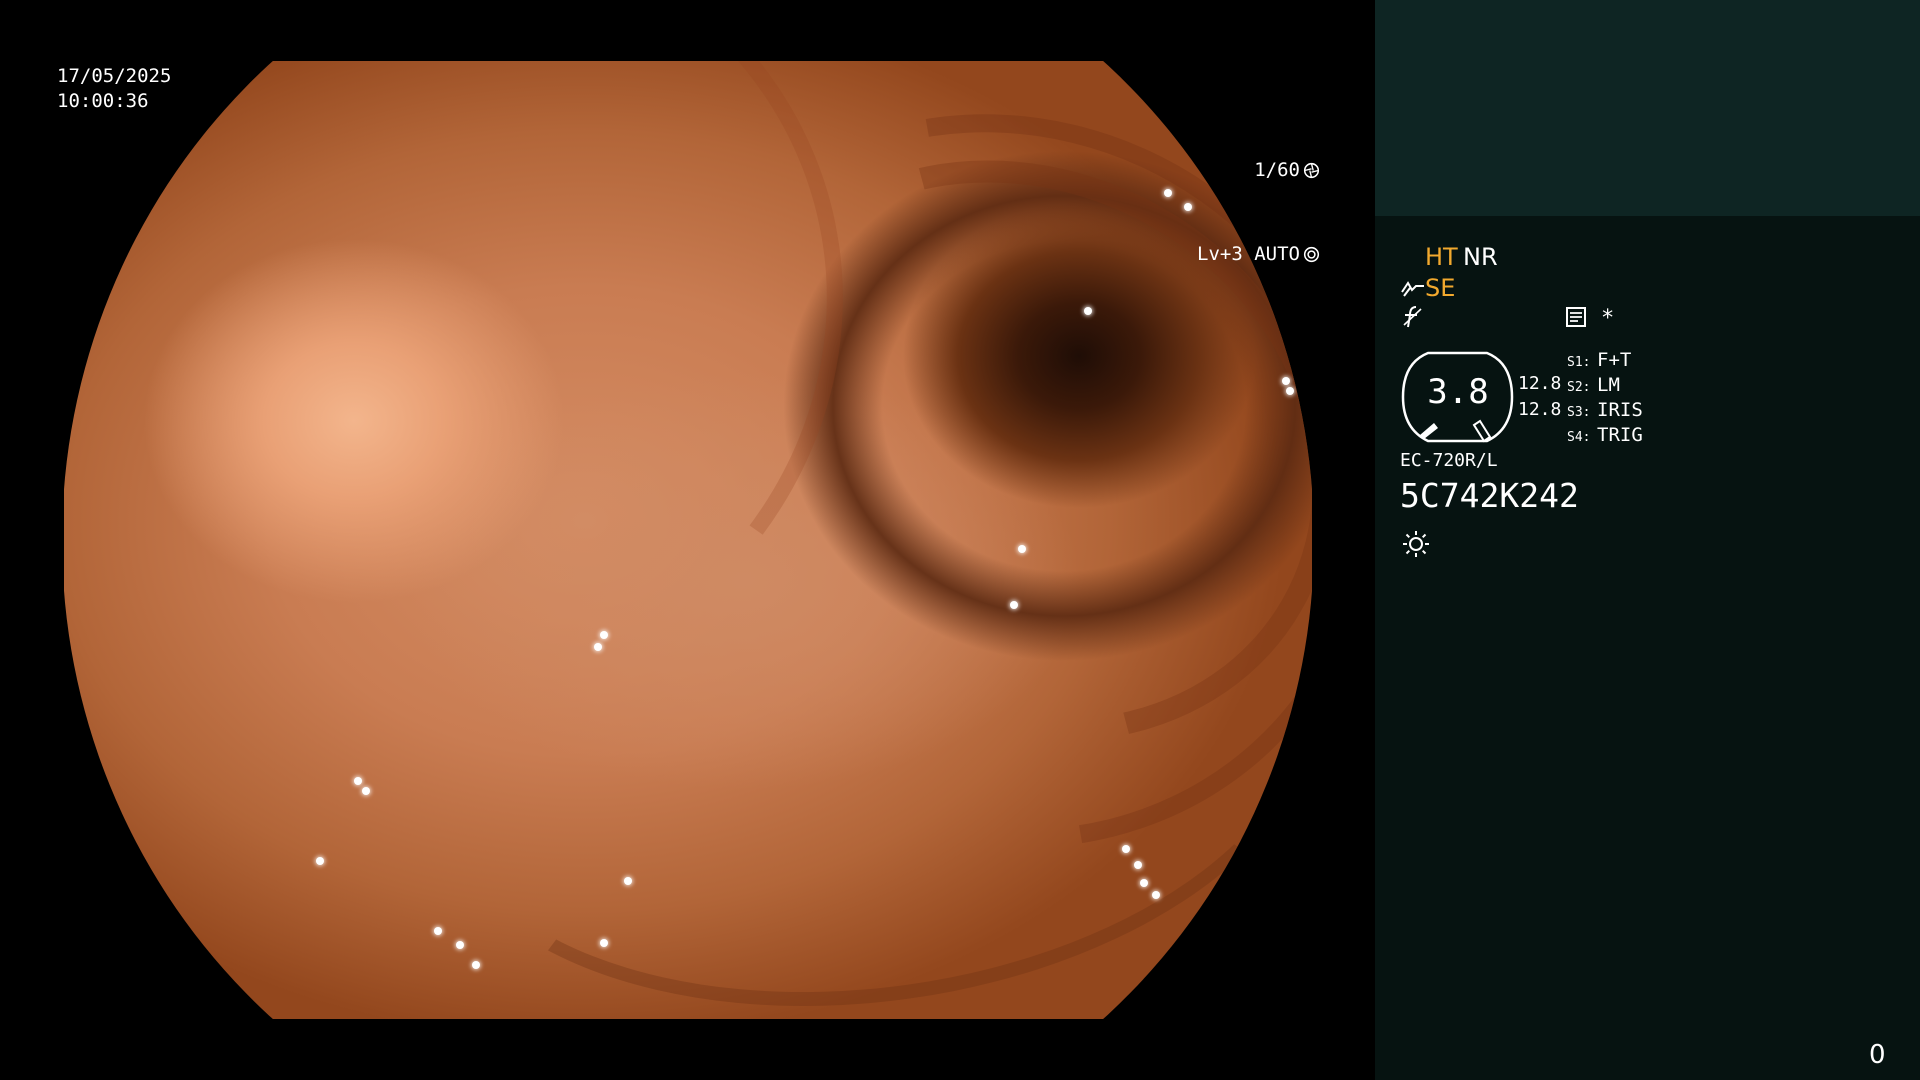 Image resolution: width=1920 pixels, height=1080 pixels. I want to click on switch-assignment-row: S4: TRIG, so click(1605, 436).